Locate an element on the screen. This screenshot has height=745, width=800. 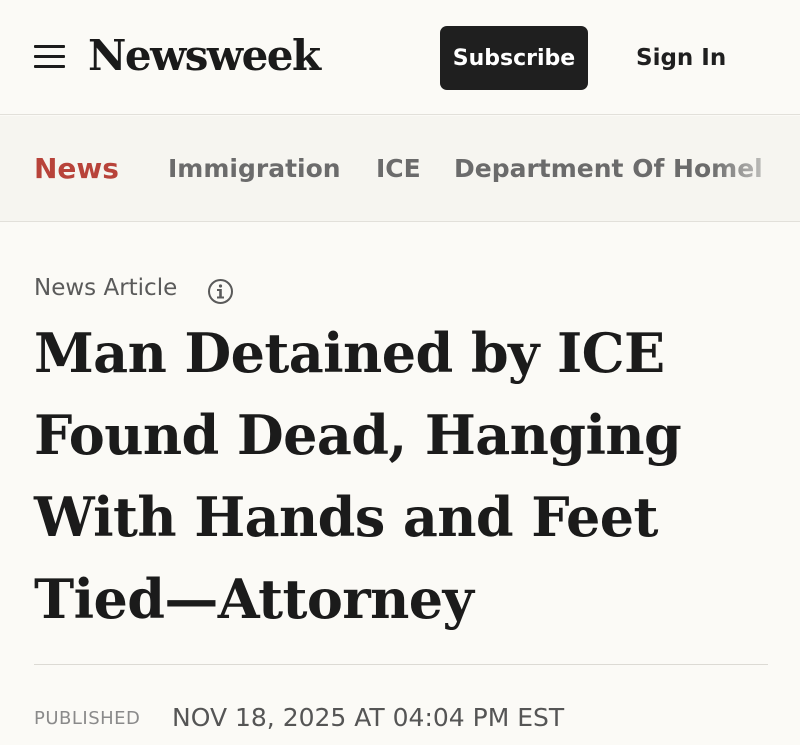
published-date: NOV 18, 2025 AT 04:04 PM EST is located at coordinates (368, 717).